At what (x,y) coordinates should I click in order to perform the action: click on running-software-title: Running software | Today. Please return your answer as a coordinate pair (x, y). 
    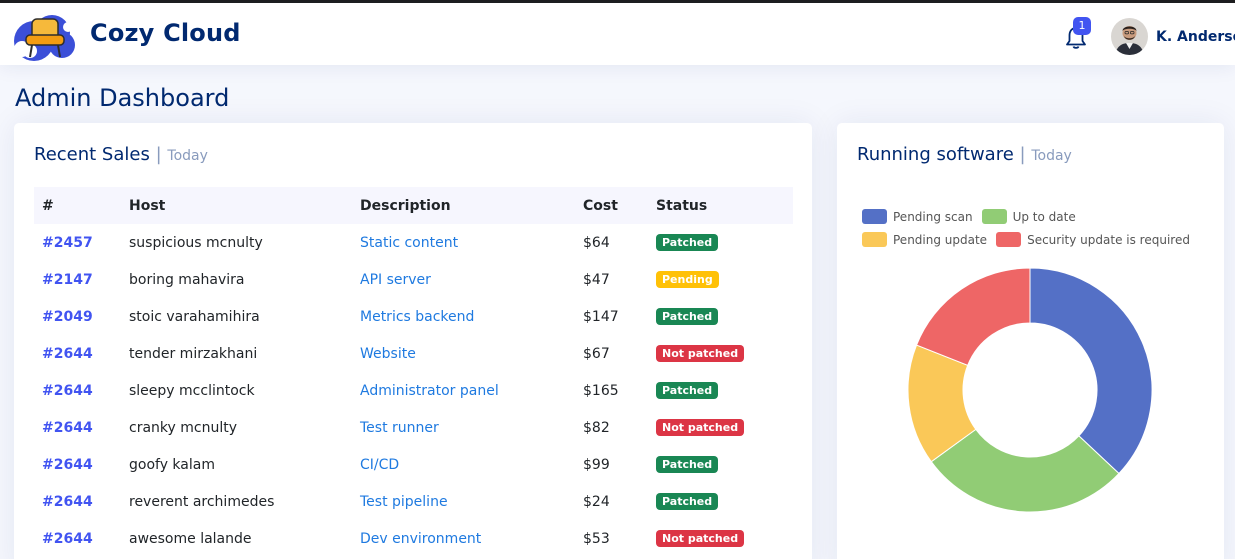
    Looking at the image, I should click on (964, 154).